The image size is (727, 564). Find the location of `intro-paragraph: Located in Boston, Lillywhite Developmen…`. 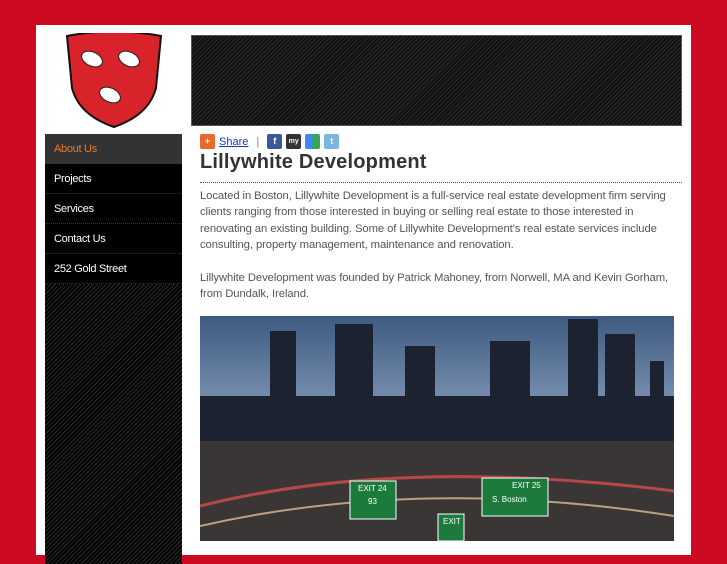

intro-paragraph: Located in Boston, Lillywhite Developmen… is located at coordinates (433, 221).